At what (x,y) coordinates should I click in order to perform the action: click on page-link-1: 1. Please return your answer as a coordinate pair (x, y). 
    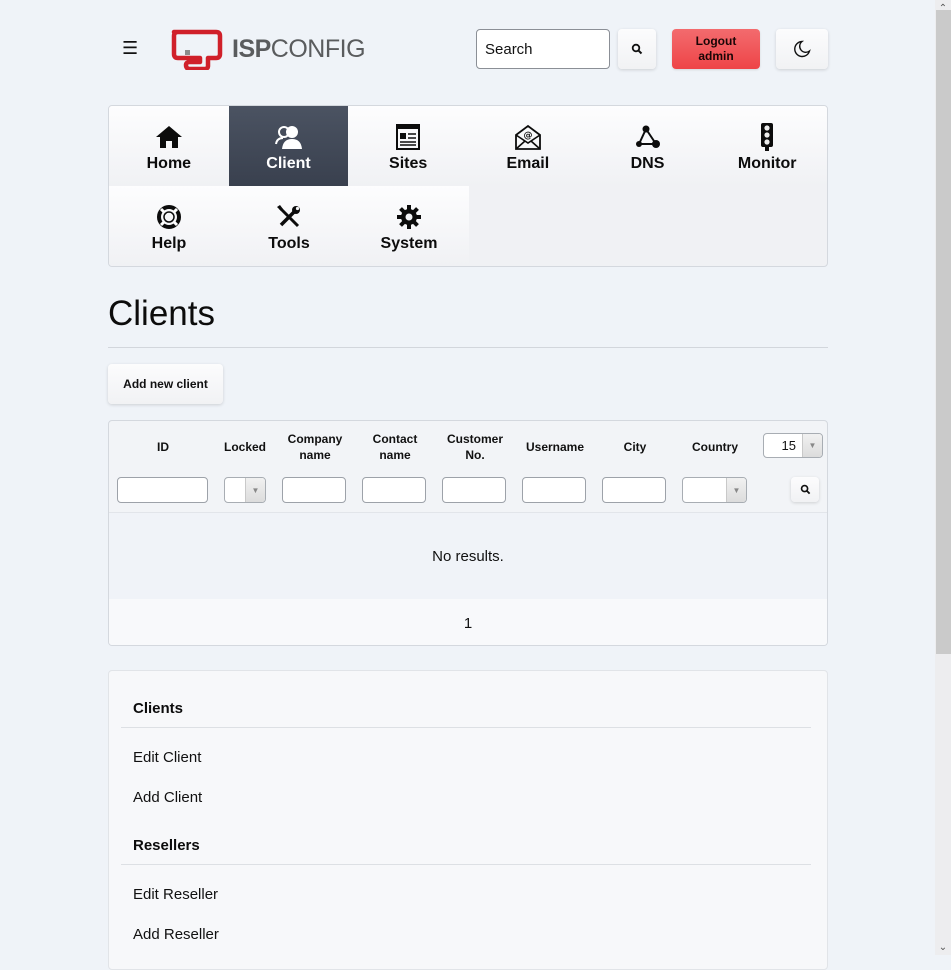
    Looking at the image, I should click on (468, 623).